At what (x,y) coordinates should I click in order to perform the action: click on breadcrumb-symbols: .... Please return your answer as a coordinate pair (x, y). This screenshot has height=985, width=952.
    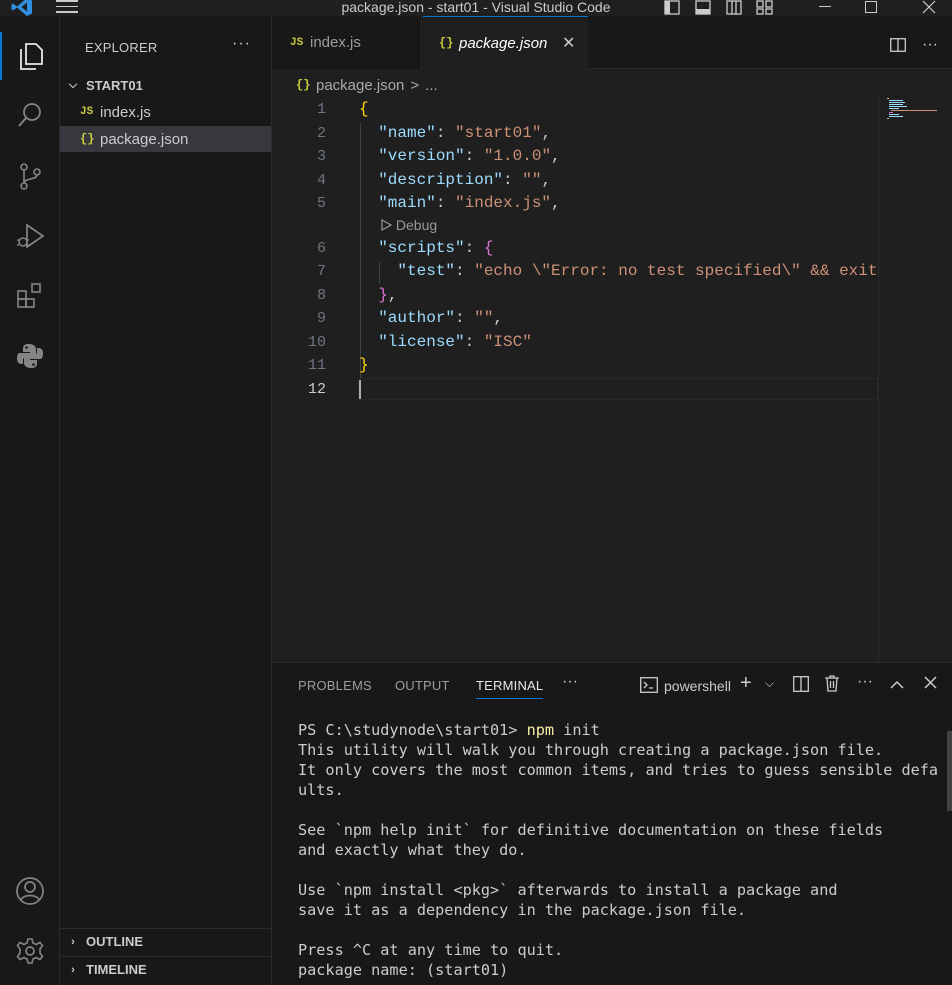
    Looking at the image, I should click on (431, 85).